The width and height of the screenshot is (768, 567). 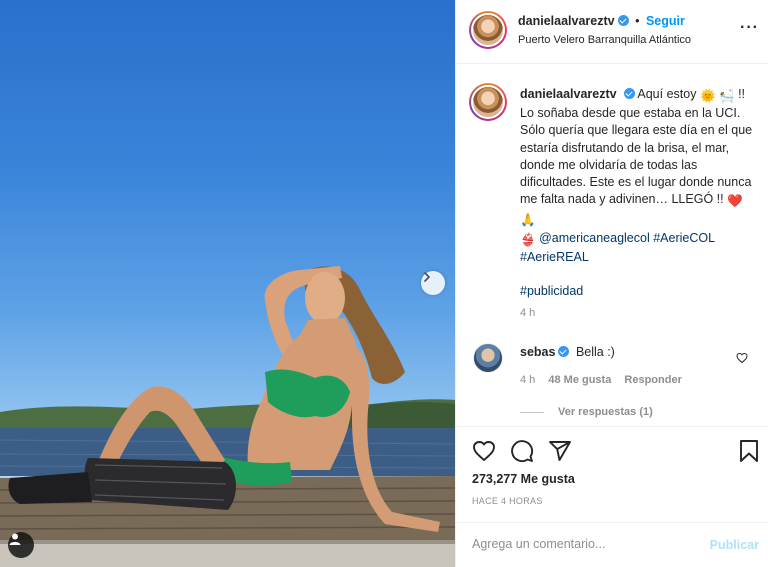 What do you see at coordinates (488, 30) in the screenshot?
I see `author-avatar` at bounding box center [488, 30].